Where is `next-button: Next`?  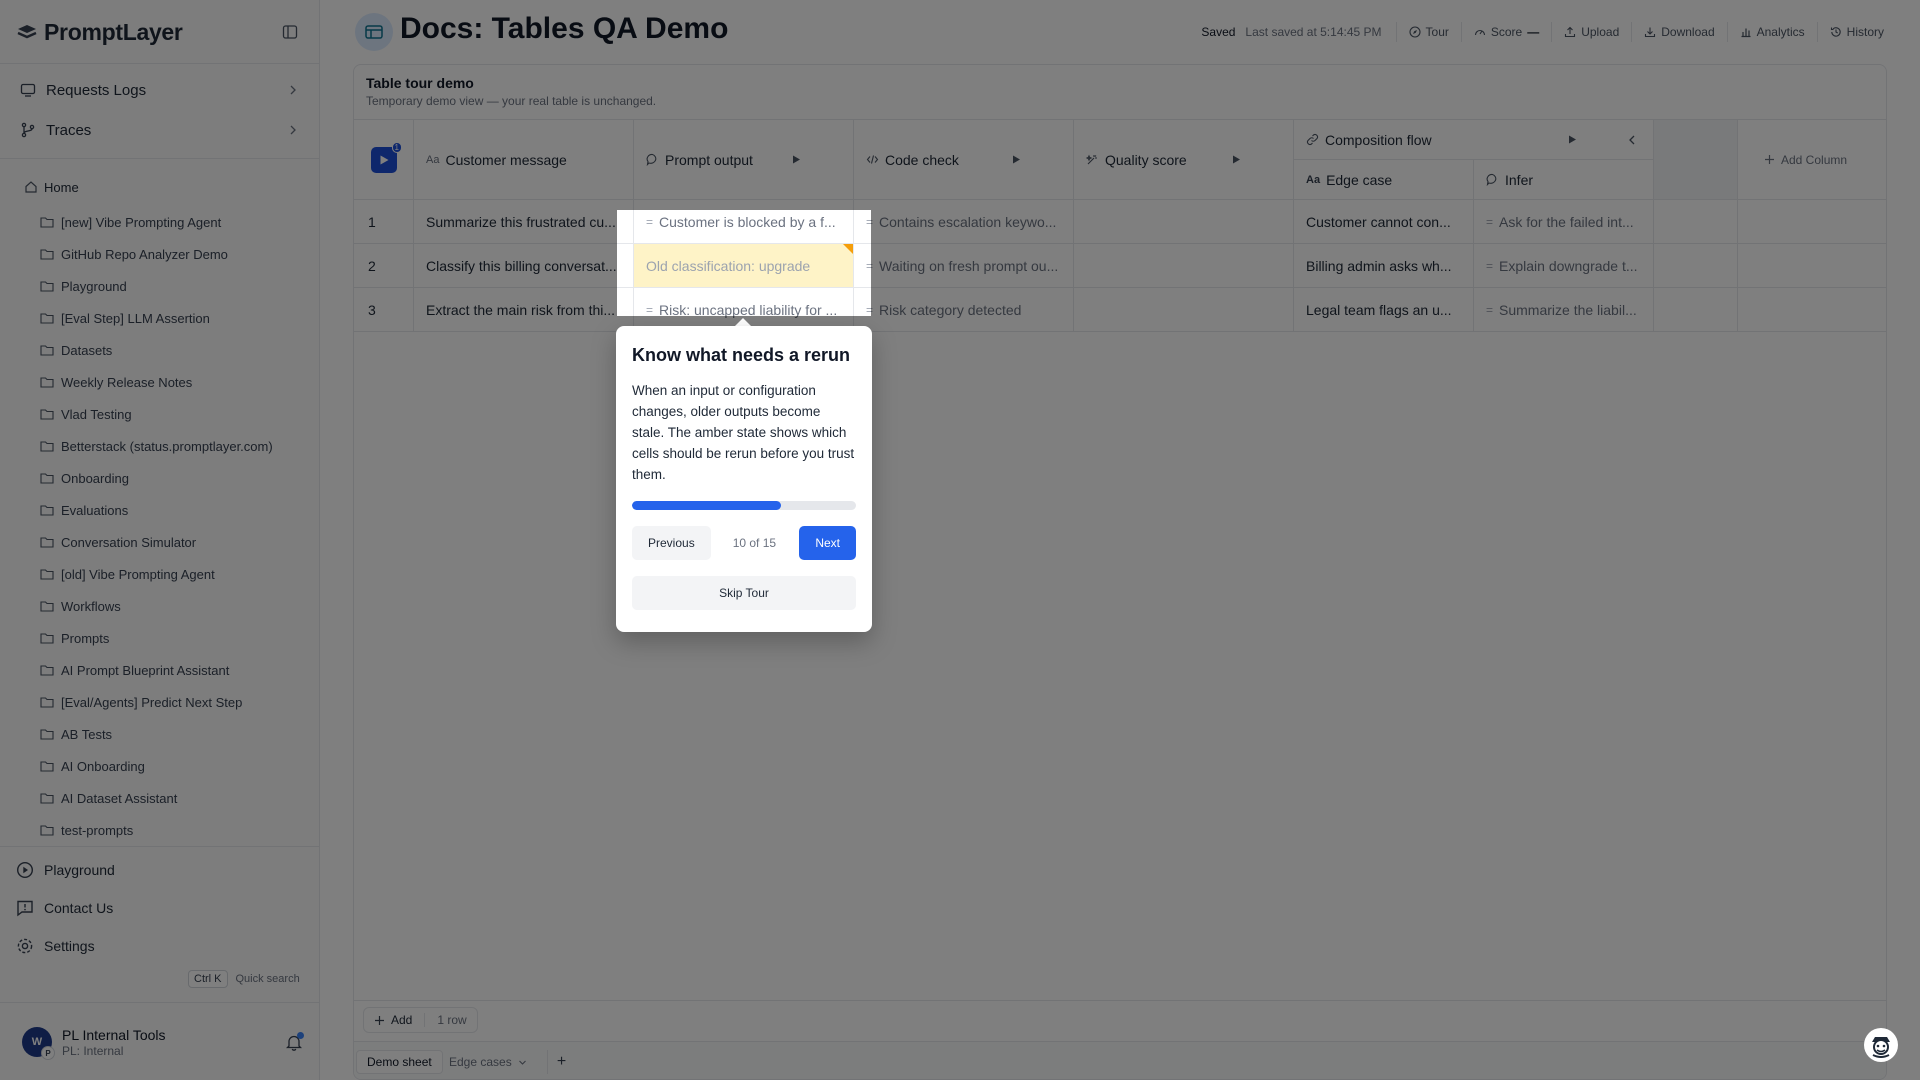 next-button: Next is located at coordinates (827, 543).